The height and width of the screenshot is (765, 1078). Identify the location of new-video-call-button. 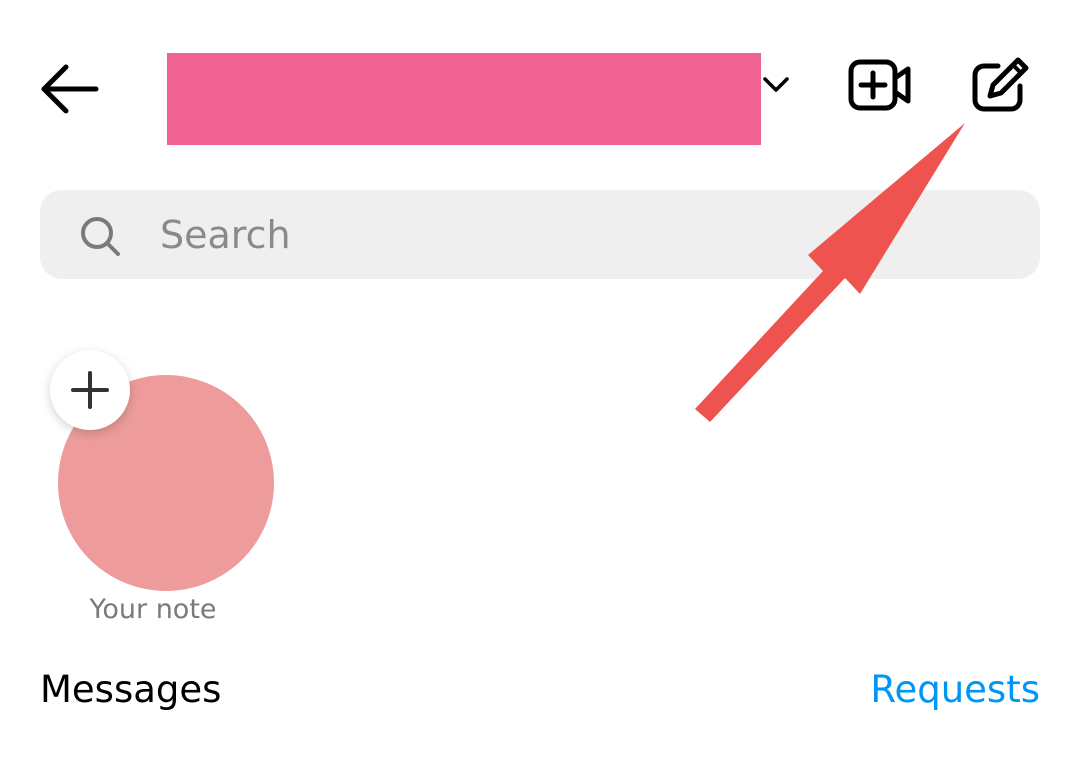
(880, 85).